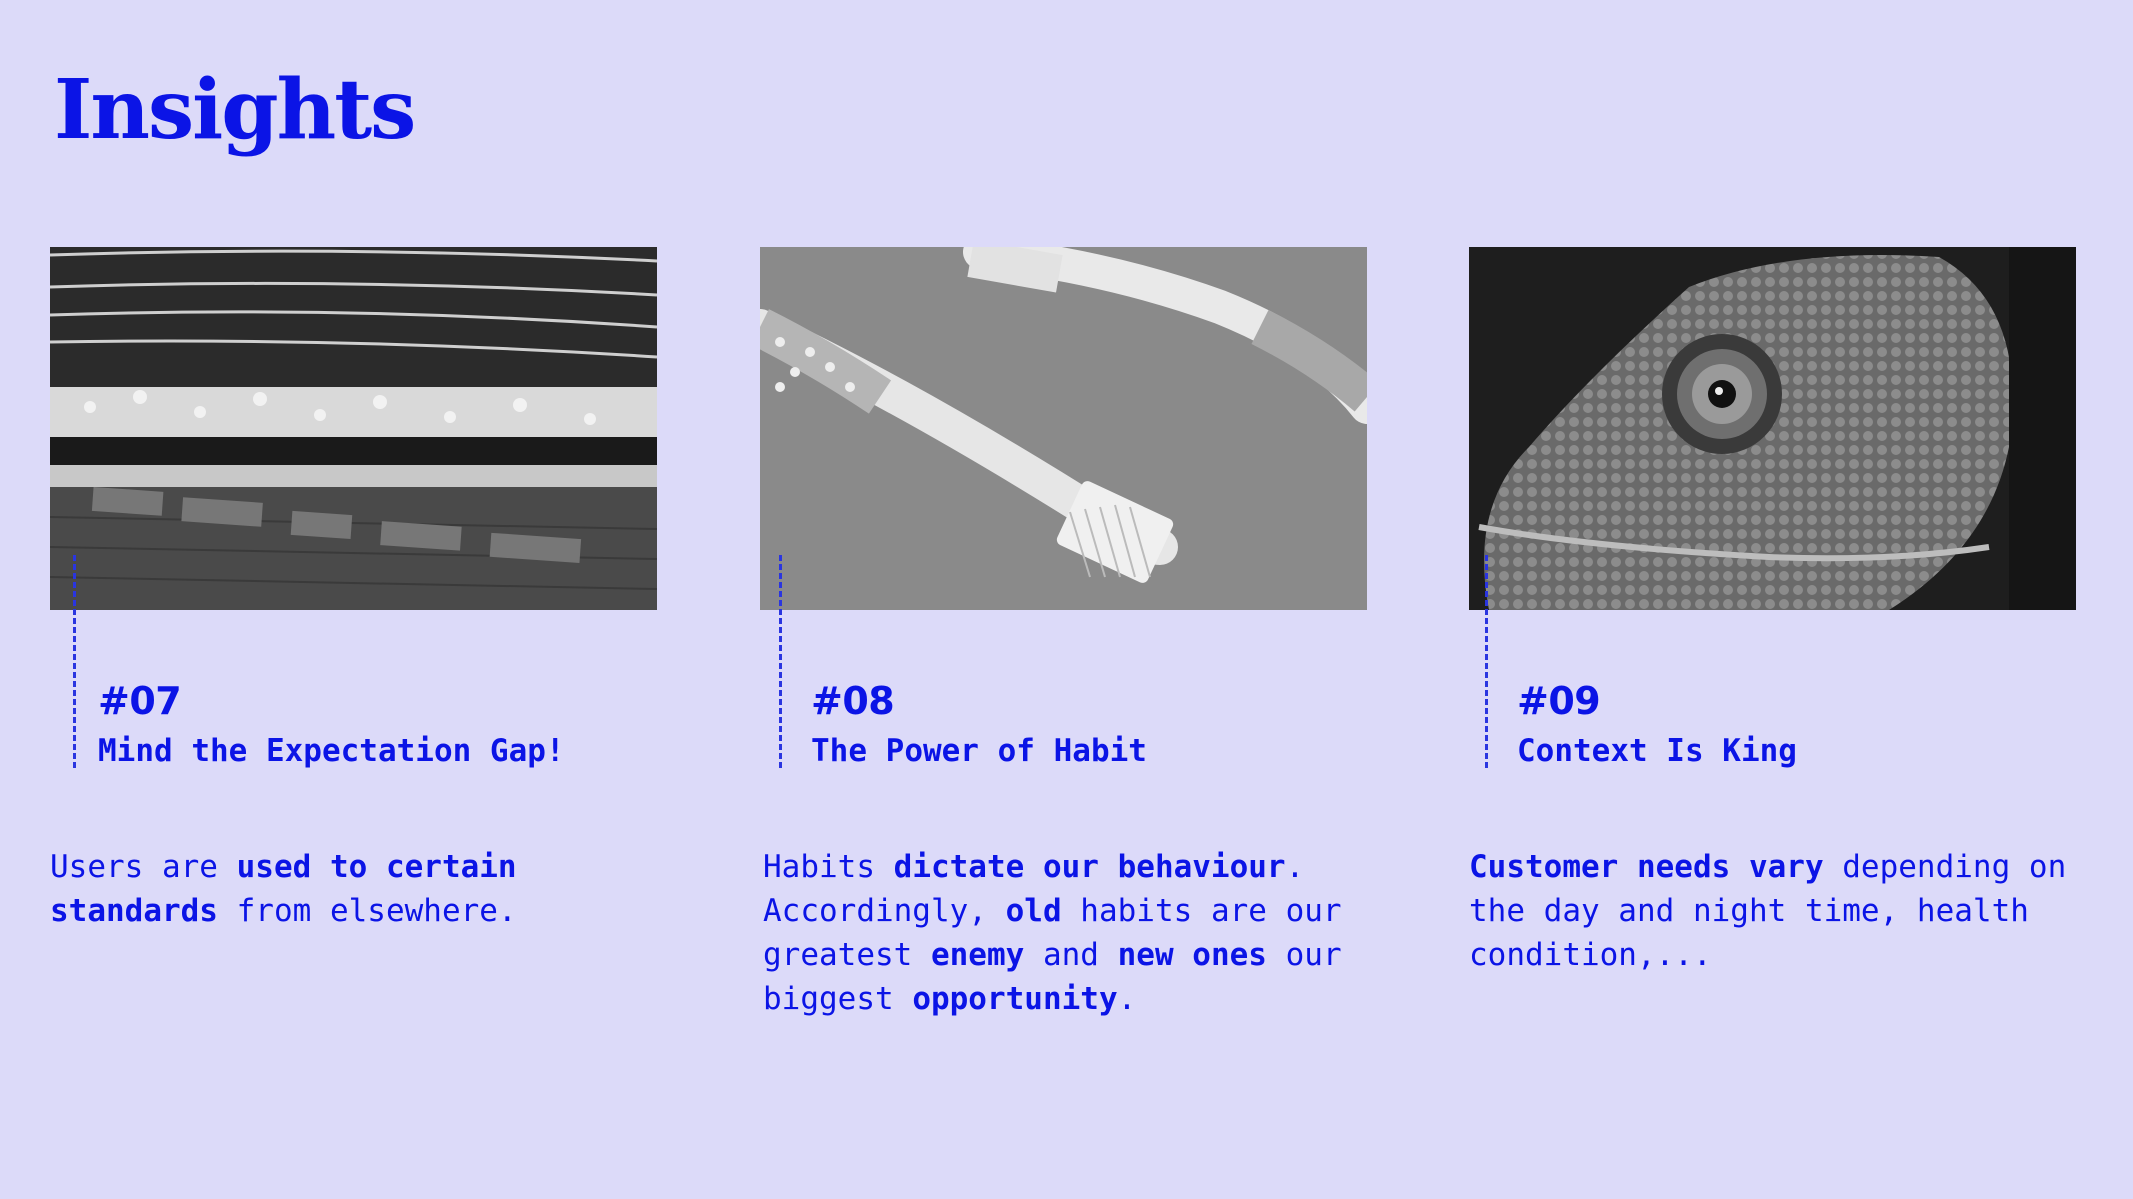 This screenshot has width=2133, height=1199. I want to click on subway-platform-photo, so click(353, 428).